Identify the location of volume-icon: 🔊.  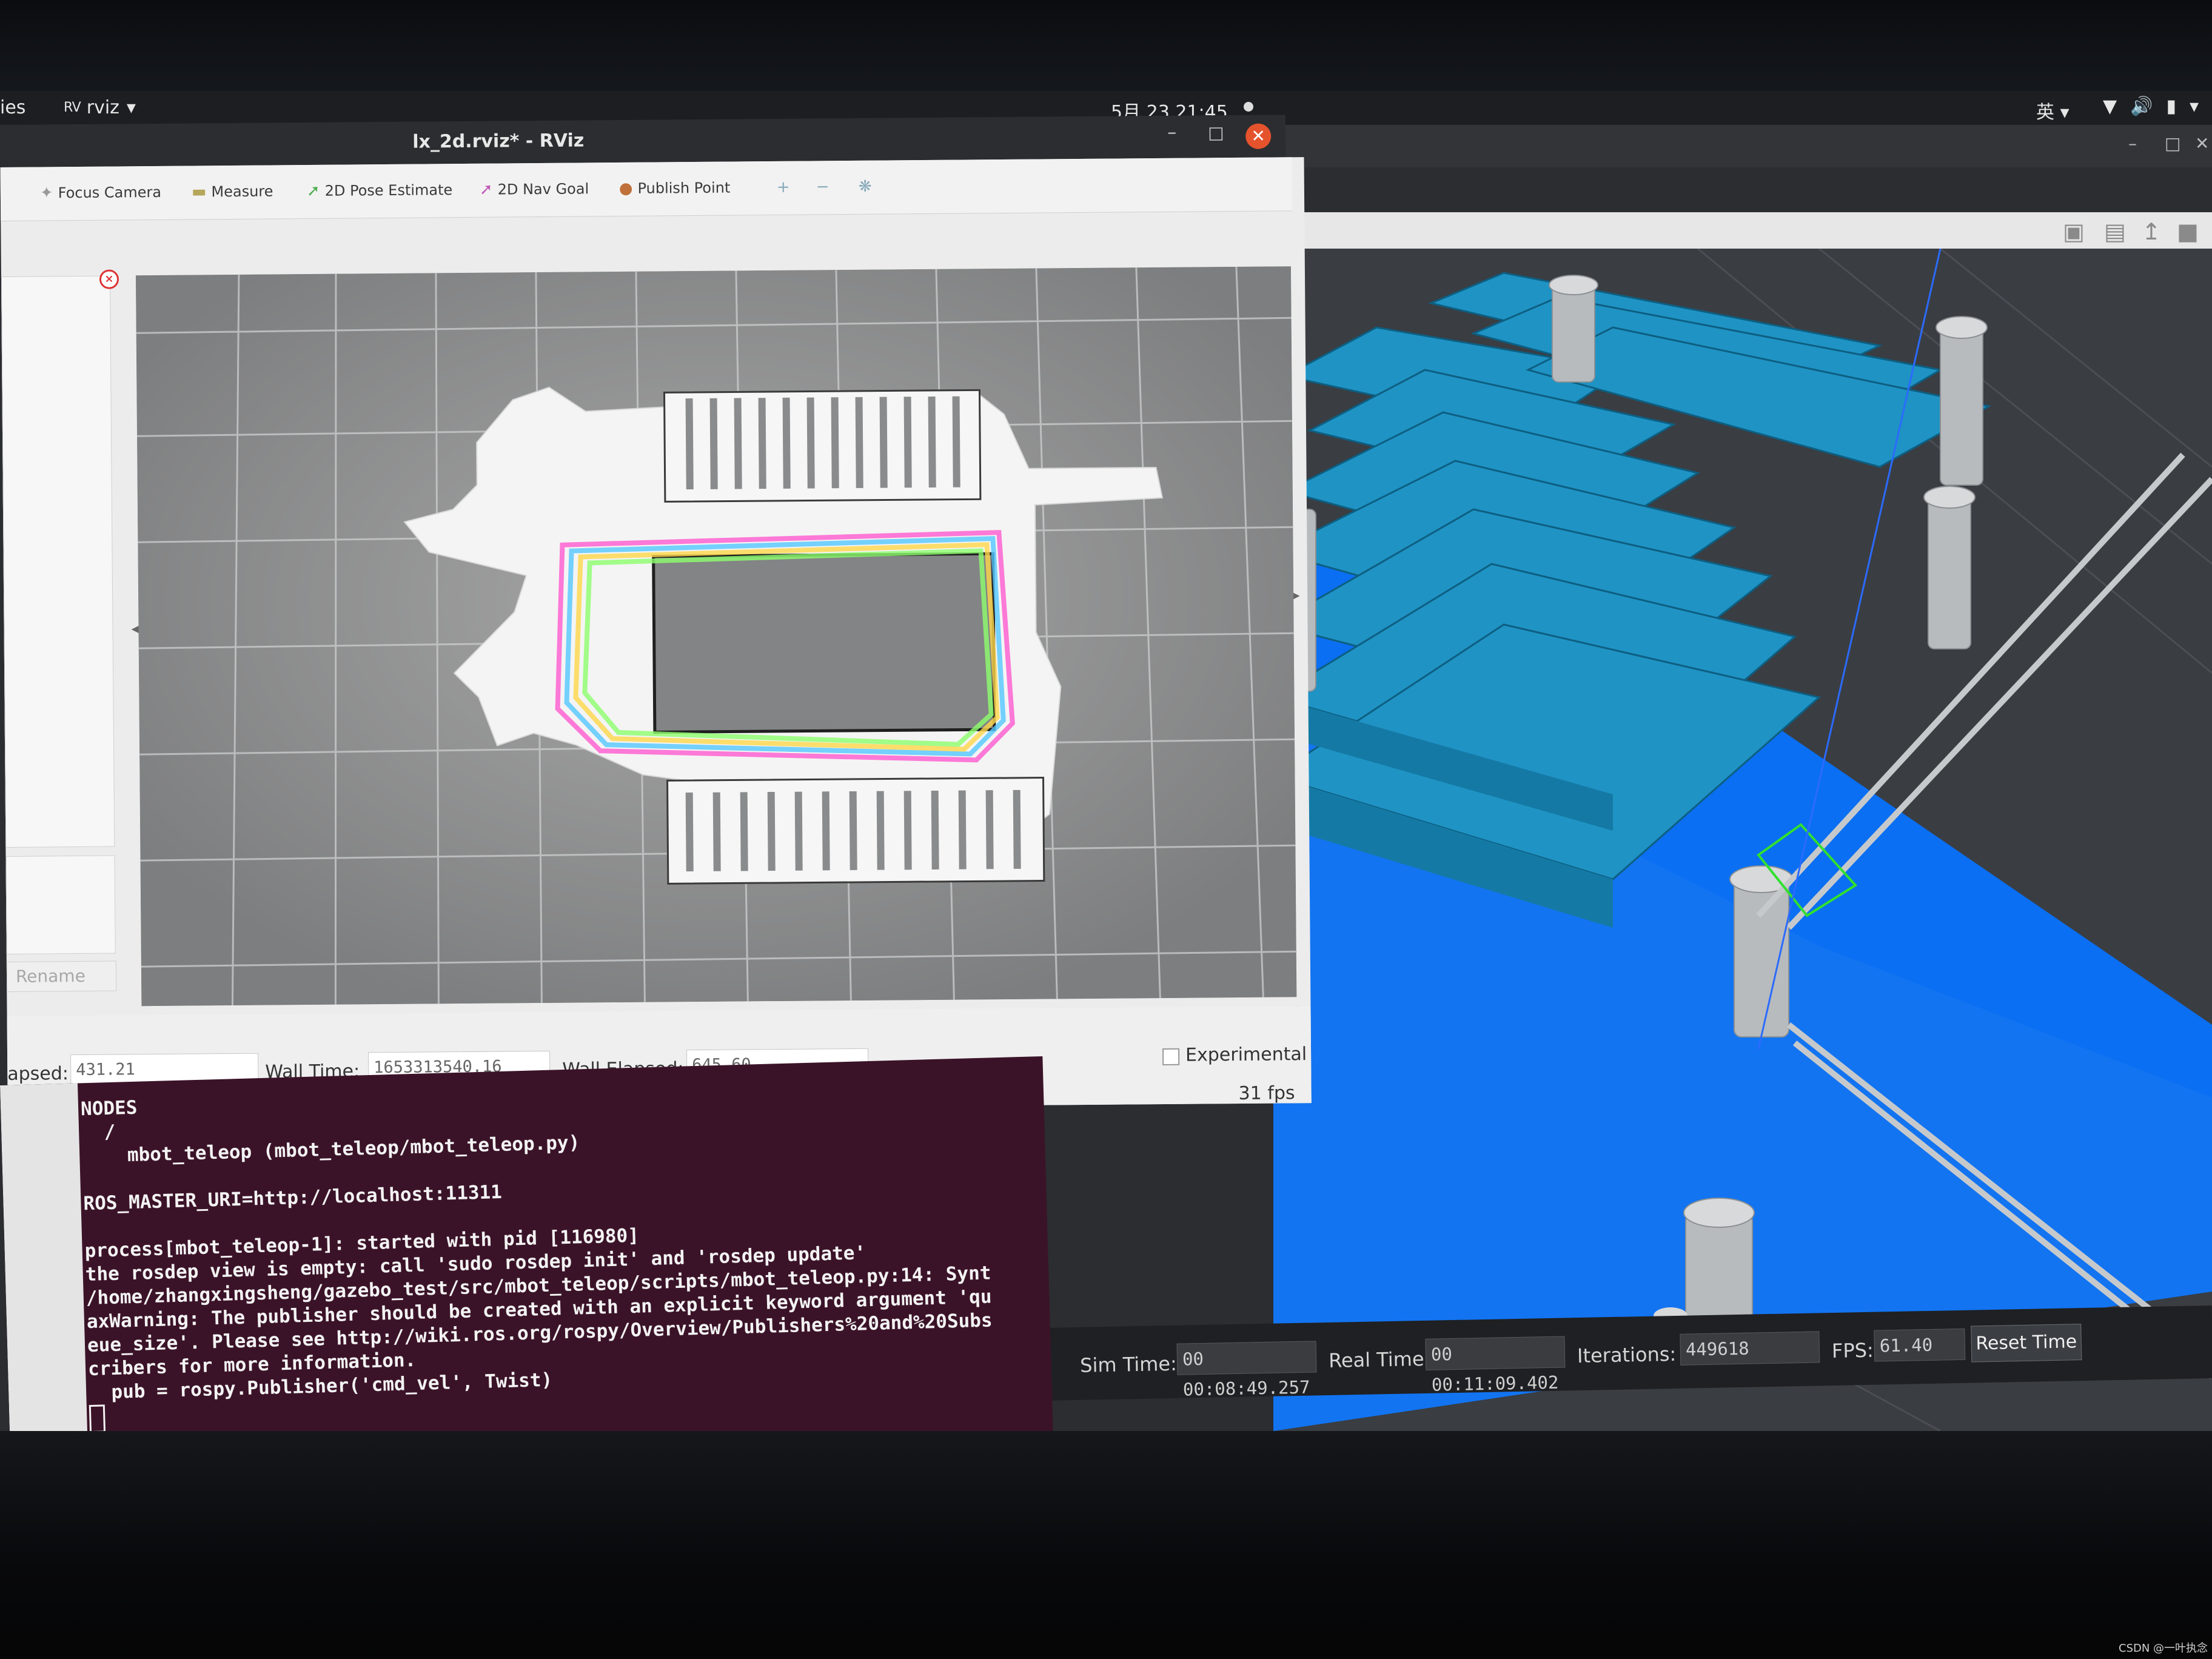
(2141, 106).